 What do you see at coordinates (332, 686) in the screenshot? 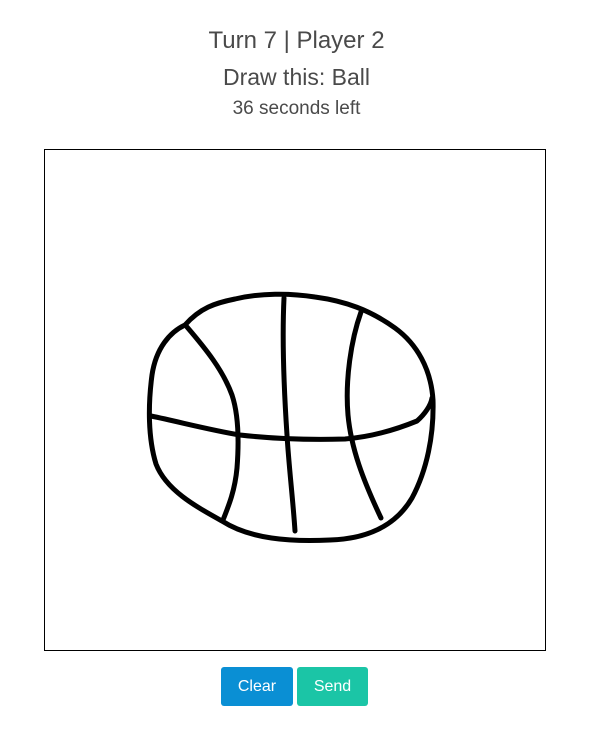
I see `send-button: Send` at bounding box center [332, 686].